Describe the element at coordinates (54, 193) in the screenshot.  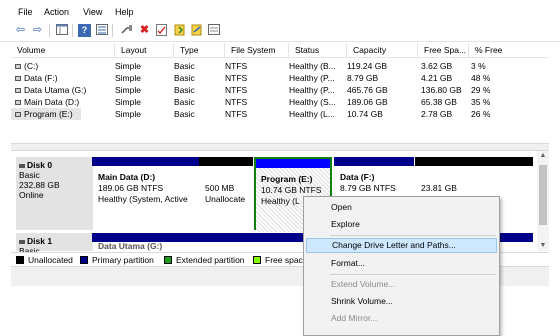
I see `disk-0-label: Disk 0 Basic 232.88 GB Online` at that location.